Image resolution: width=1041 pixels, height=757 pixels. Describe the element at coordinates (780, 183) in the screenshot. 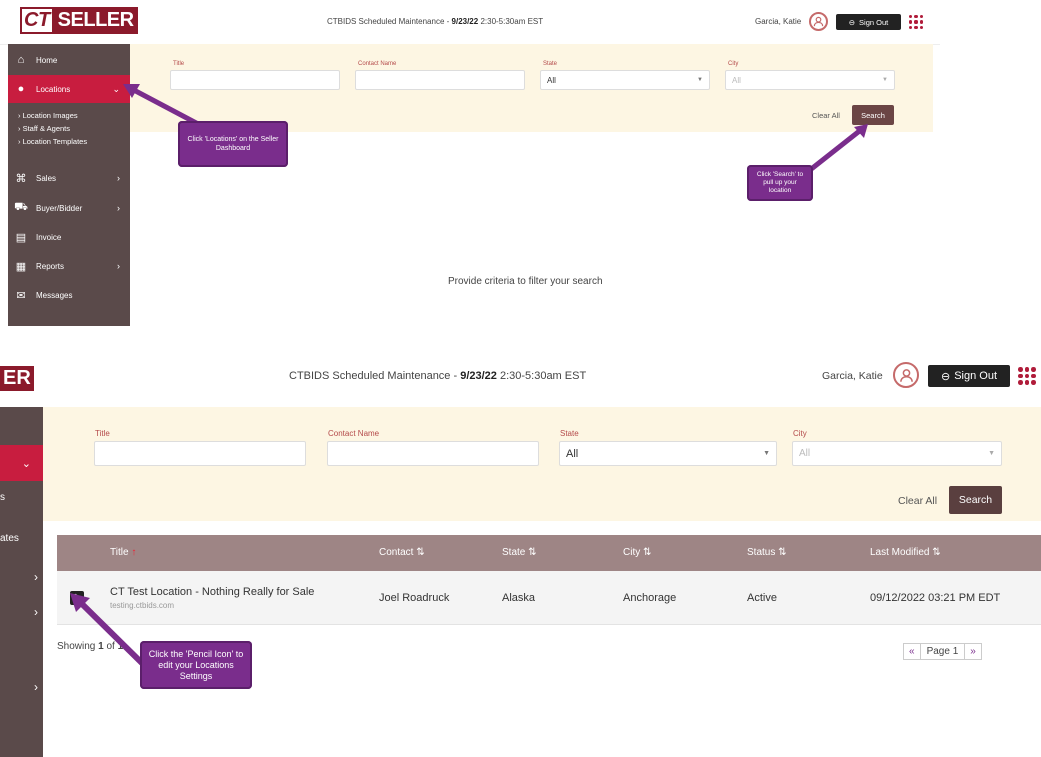

I see `callout-search: Click 'Search' to pull up your location` at that location.